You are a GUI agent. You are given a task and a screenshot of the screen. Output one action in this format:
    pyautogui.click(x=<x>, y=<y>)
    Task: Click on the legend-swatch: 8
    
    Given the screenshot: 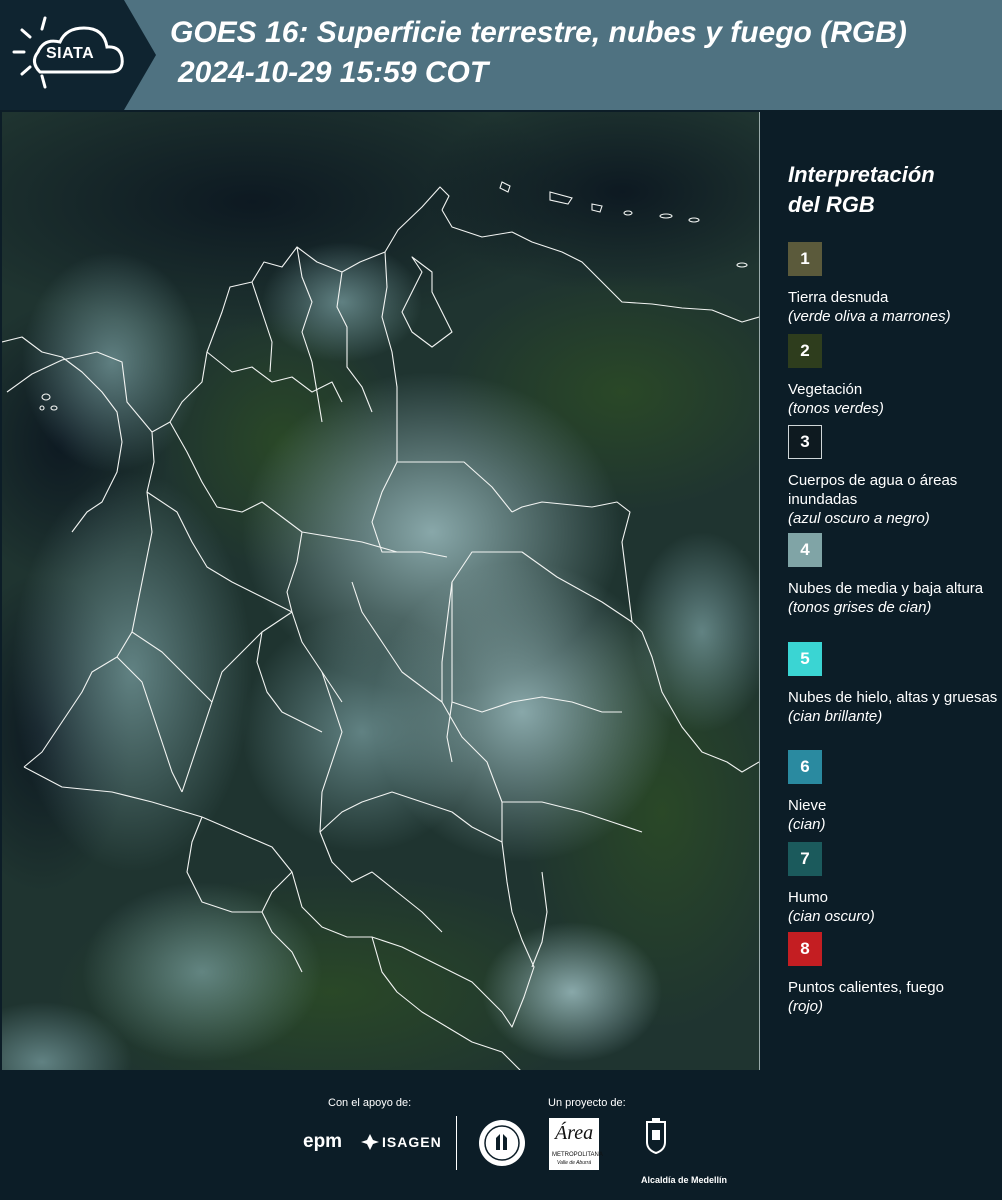 What is the action you would take?
    pyautogui.click(x=805, y=949)
    